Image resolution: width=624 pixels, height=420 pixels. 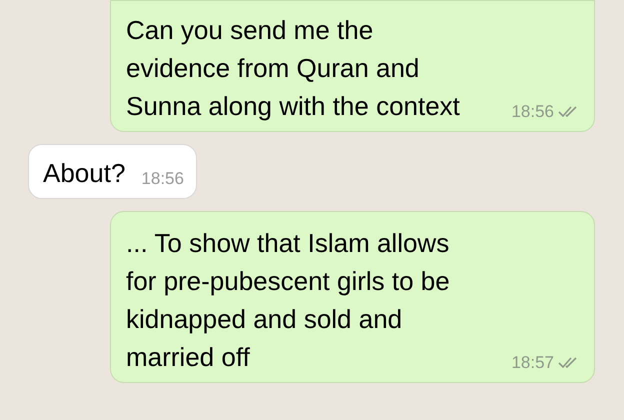 What do you see at coordinates (84, 173) in the screenshot?
I see `message-text: About?` at bounding box center [84, 173].